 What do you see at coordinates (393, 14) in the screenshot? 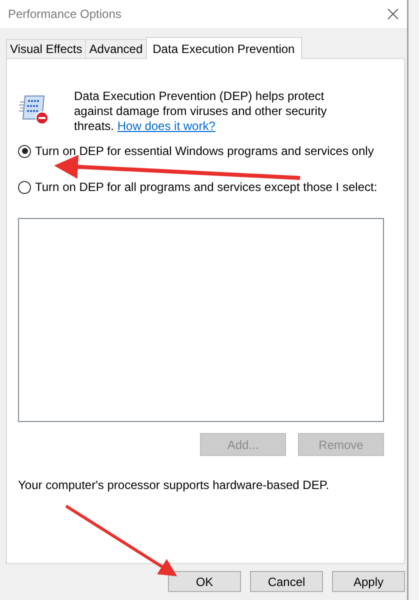
I see `close-icon` at bounding box center [393, 14].